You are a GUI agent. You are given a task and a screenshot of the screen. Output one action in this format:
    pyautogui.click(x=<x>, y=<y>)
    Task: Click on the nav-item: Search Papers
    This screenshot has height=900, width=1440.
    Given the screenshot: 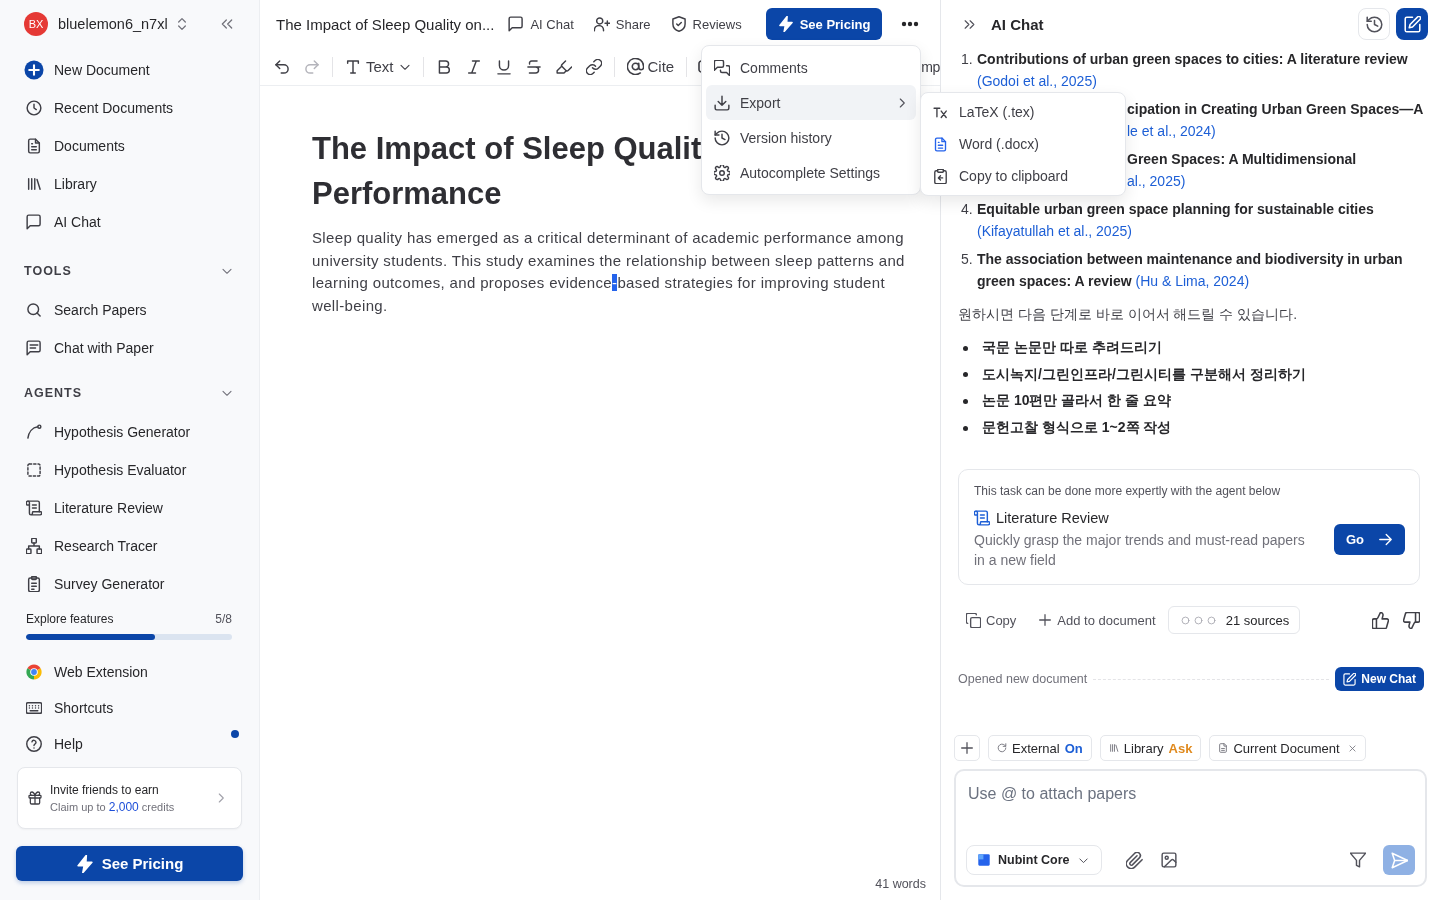 What is the action you would take?
    pyautogui.click(x=129, y=310)
    